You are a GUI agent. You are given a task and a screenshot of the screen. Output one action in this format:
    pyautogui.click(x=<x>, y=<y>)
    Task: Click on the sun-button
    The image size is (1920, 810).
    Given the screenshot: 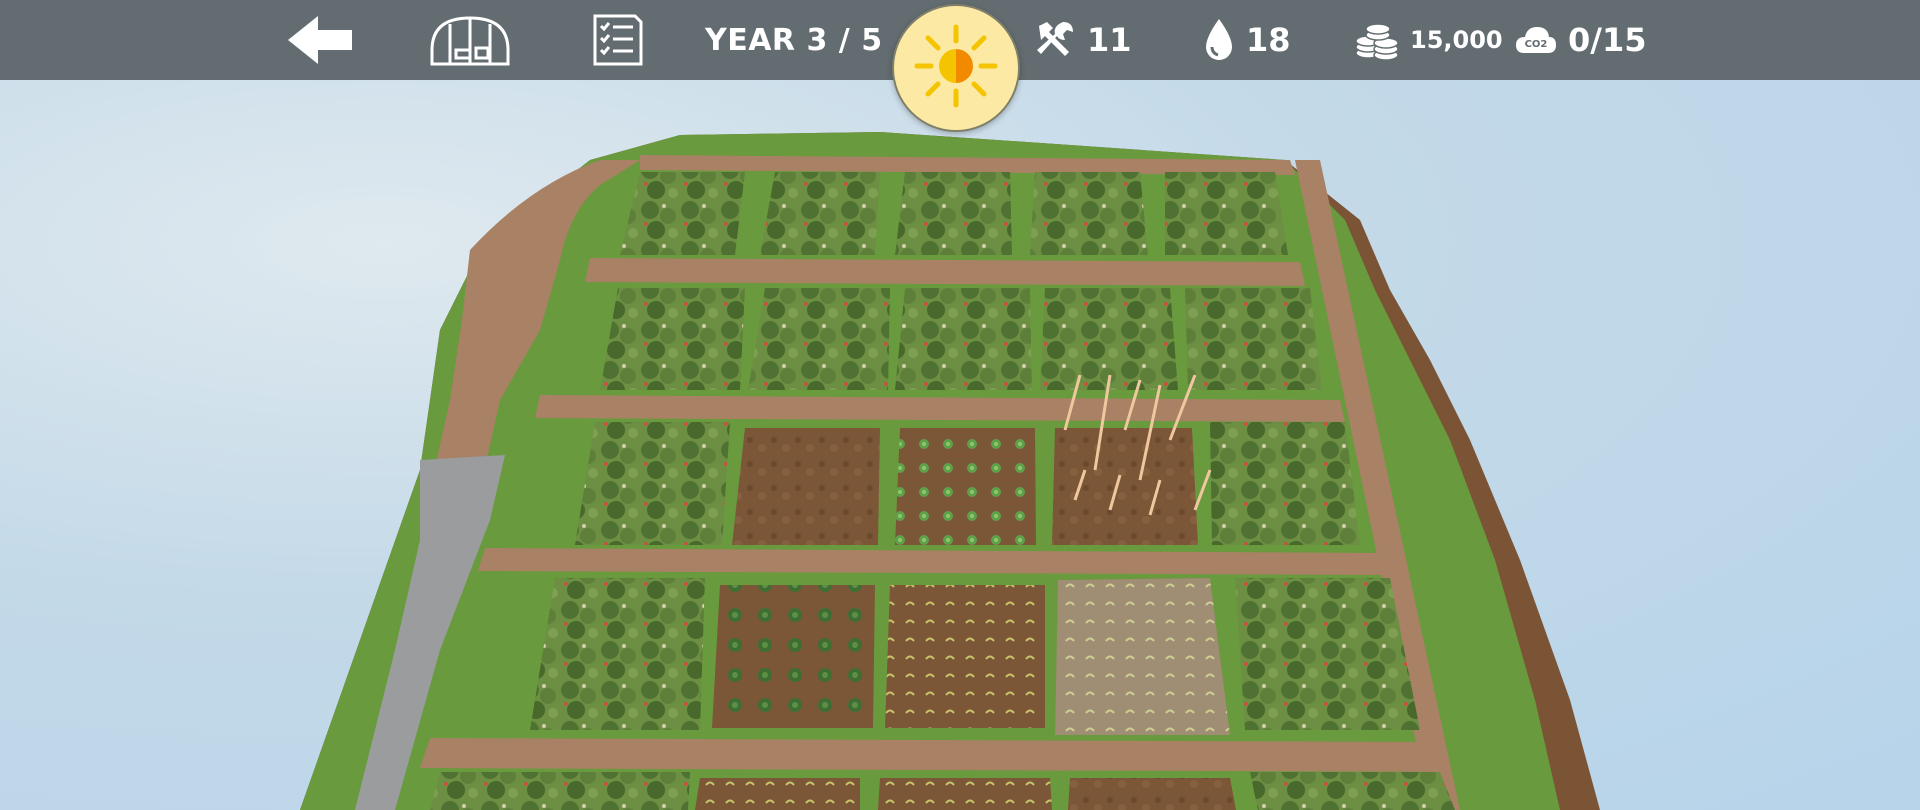 What is the action you would take?
    pyautogui.click(x=956, y=68)
    